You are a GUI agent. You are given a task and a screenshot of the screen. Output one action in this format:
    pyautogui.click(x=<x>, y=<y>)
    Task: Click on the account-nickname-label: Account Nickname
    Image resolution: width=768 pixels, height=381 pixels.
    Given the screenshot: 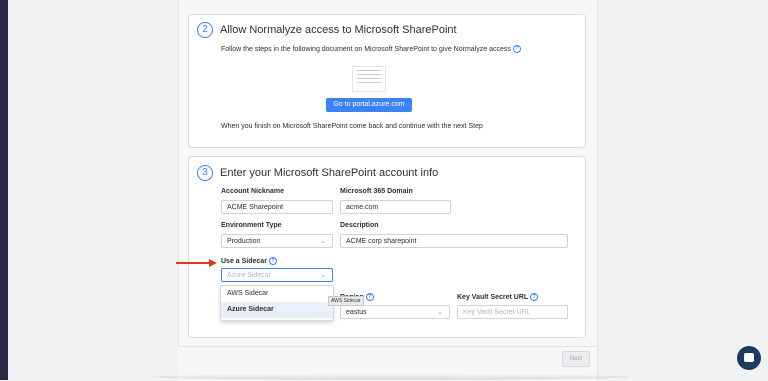 What is the action you would take?
    pyautogui.click(x=253, y=191)
    